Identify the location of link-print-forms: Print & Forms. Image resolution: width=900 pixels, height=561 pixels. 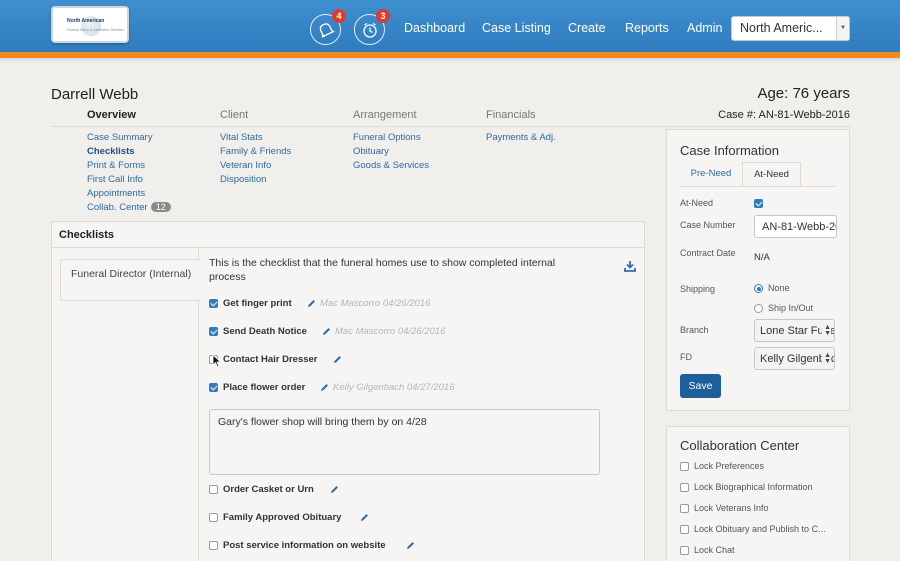
(116, 165).